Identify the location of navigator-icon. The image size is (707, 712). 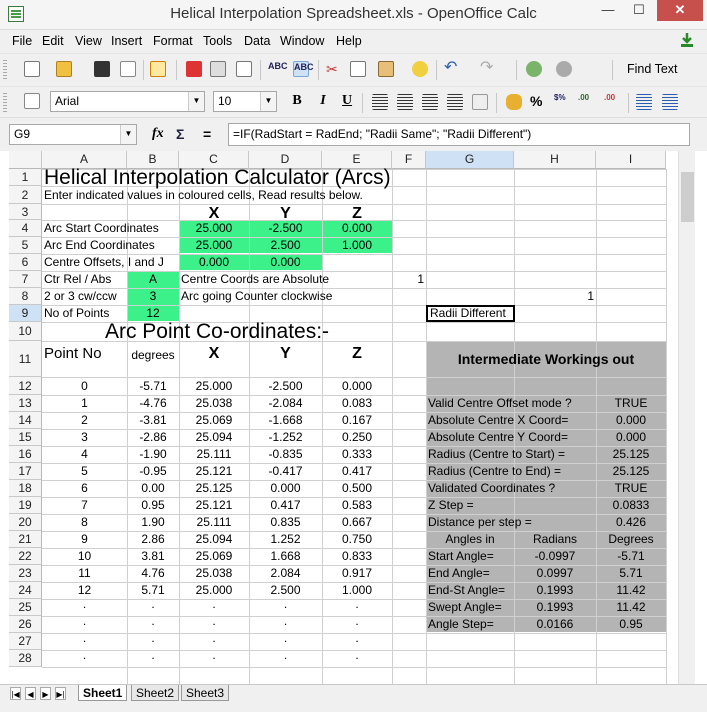
(534, 69).